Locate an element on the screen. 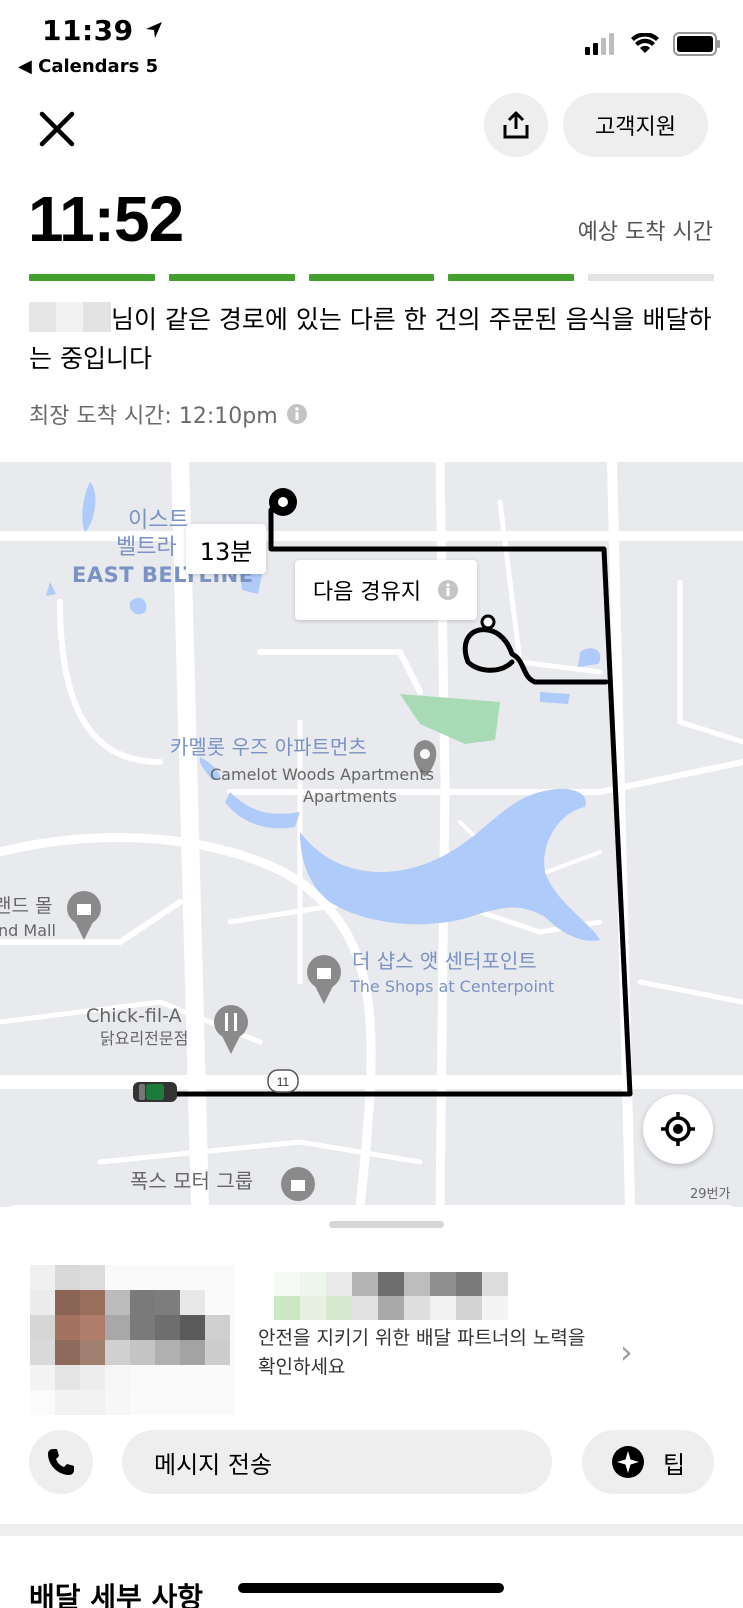 This screenshot has width=743, height=1608. back-triangle-icon: ◀ is located at coordinates (25, 66).